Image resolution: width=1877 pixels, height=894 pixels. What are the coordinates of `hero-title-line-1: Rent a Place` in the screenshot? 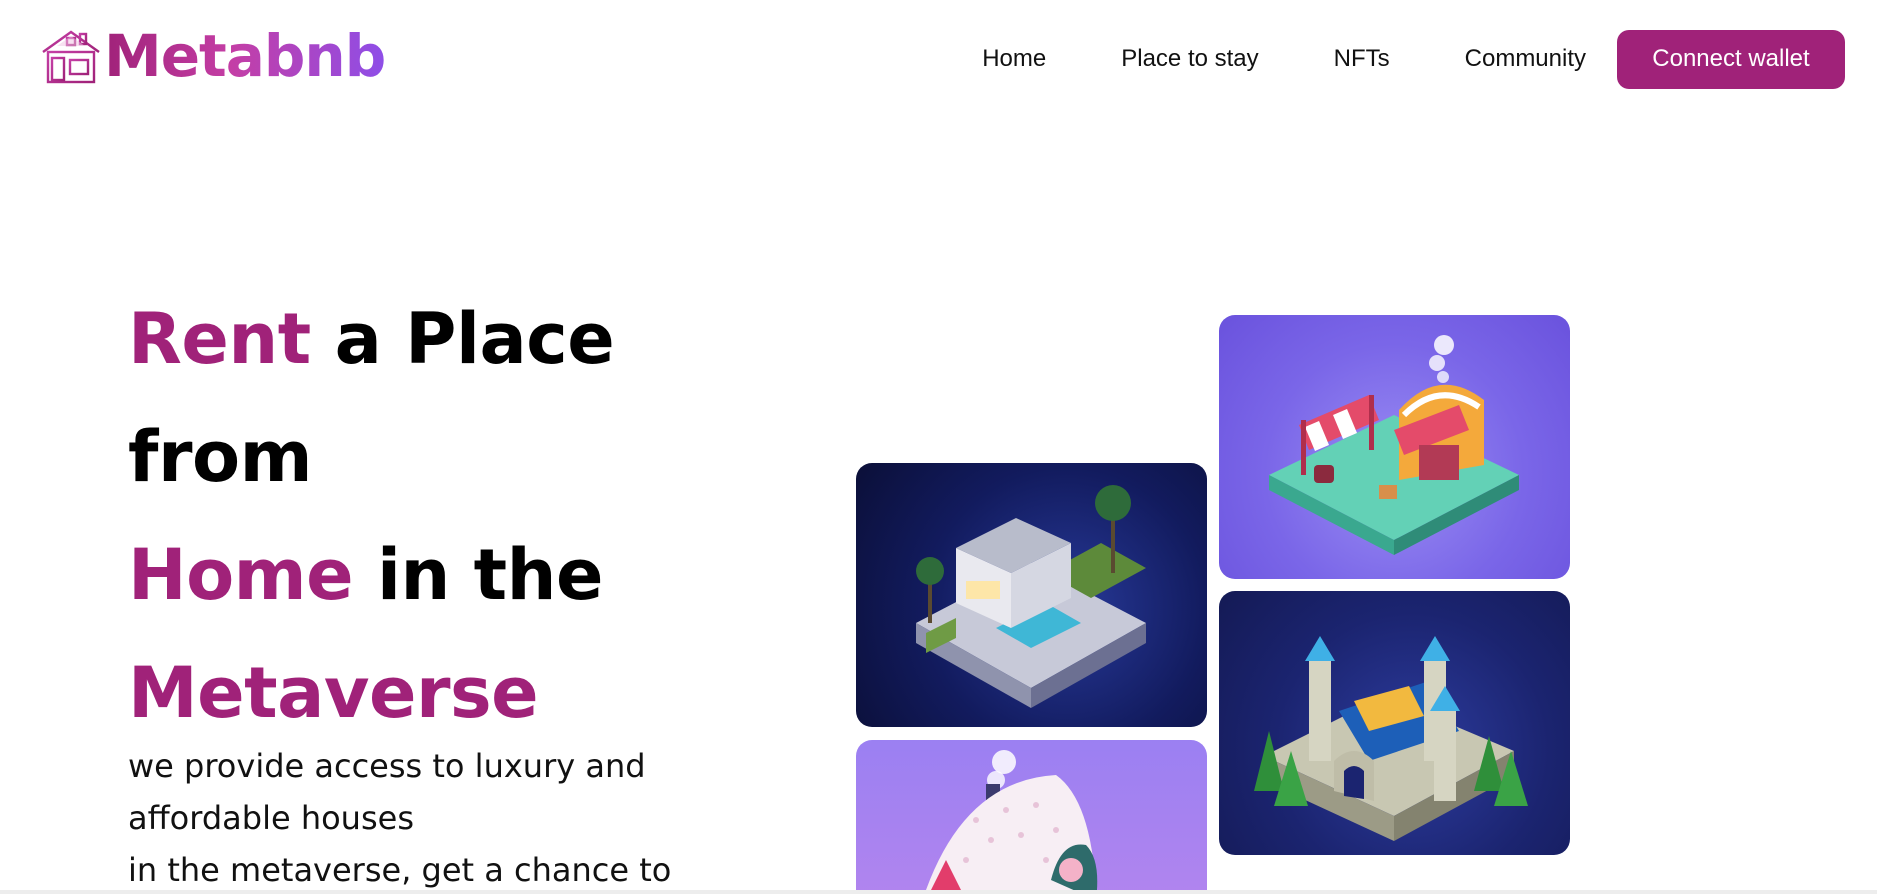 It's located at (438, 339).